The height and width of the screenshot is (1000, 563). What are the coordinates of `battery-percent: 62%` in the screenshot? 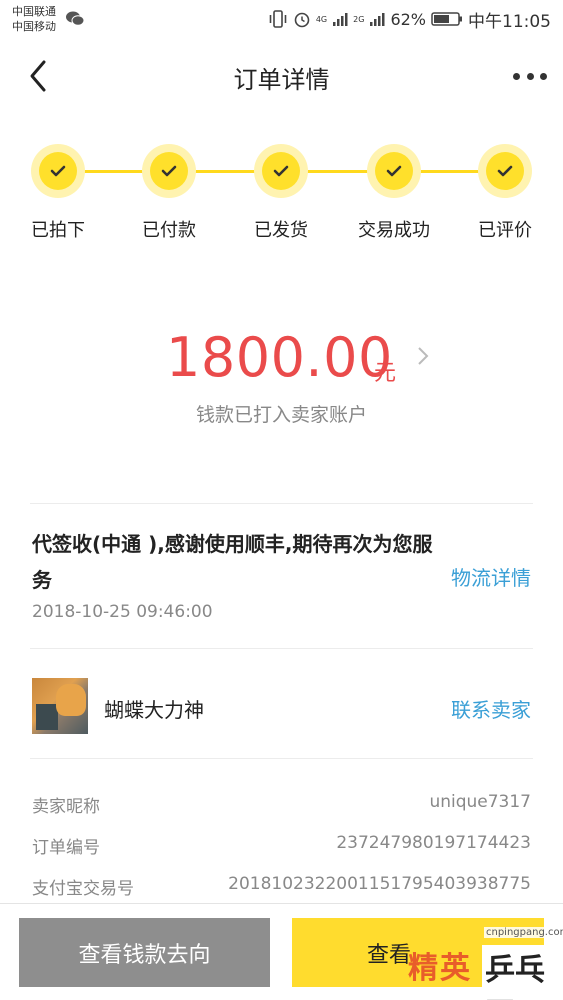 It's located at (408, 19).